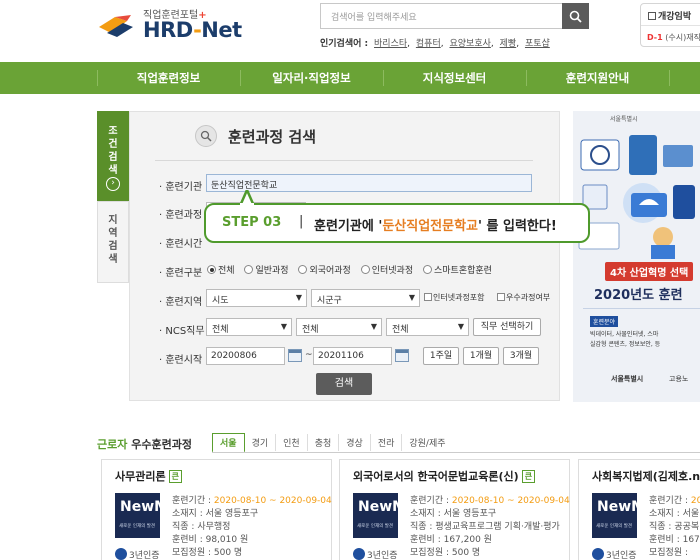  I want to click on region-city-select: 시도 ▼, so click(256, 298).